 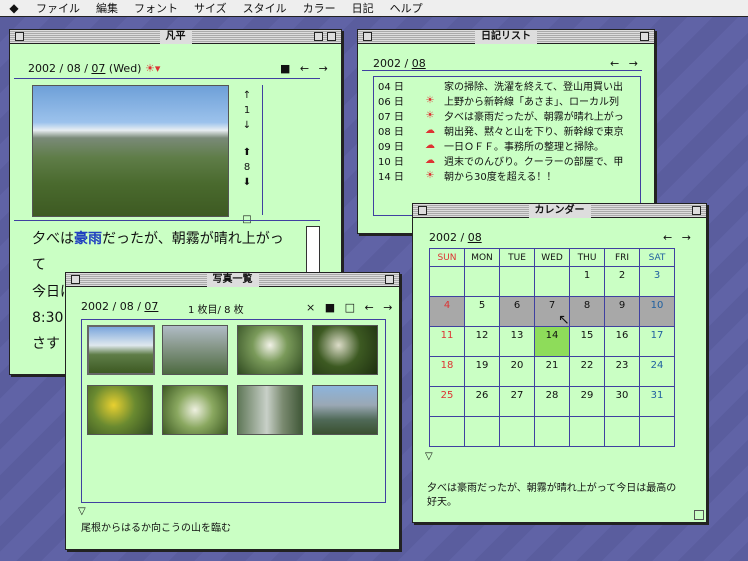 I want to click on list-item: 10 日 ☁ 週末でのんびり。クーラーの部屋で、甲, so click(x=507, y=160).